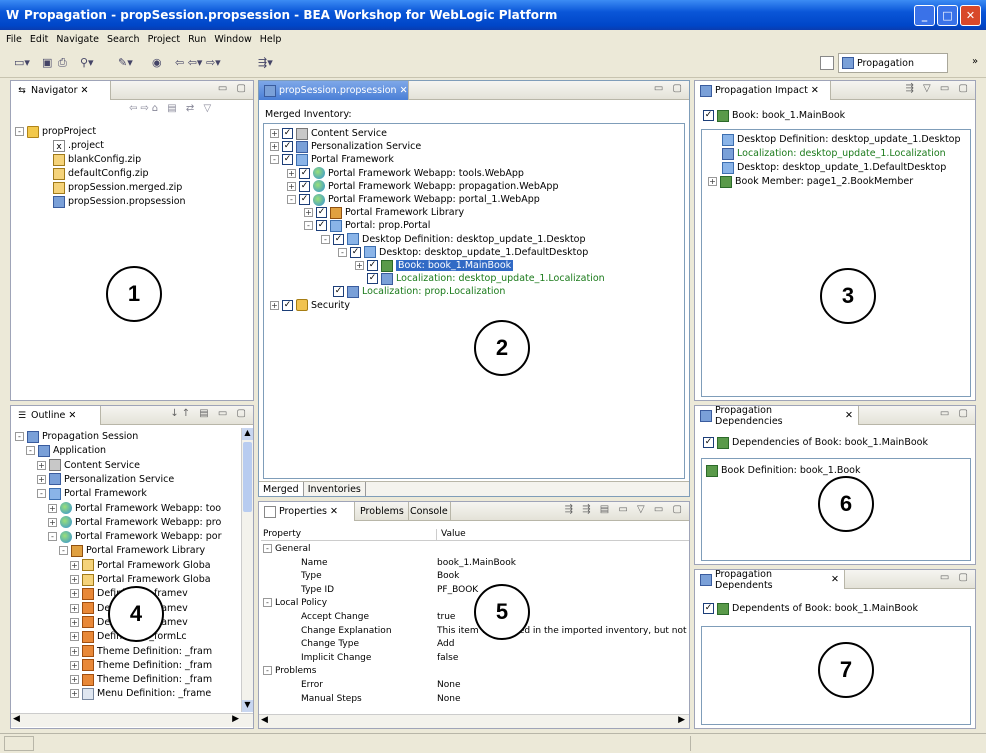  I want to click on maximize-button: □, so click(947, 15).